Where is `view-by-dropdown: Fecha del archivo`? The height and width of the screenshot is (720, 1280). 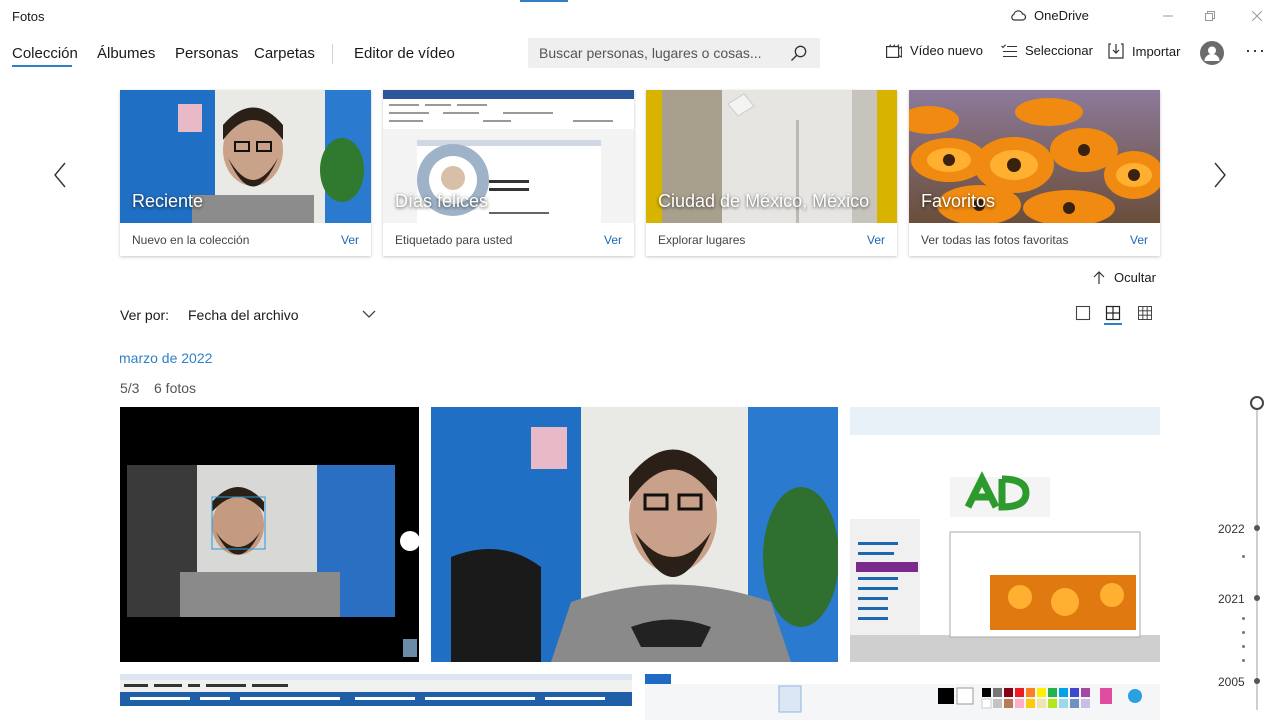 view-by-dropdown: Fecha del archivo is located at coordinates (243, 315).